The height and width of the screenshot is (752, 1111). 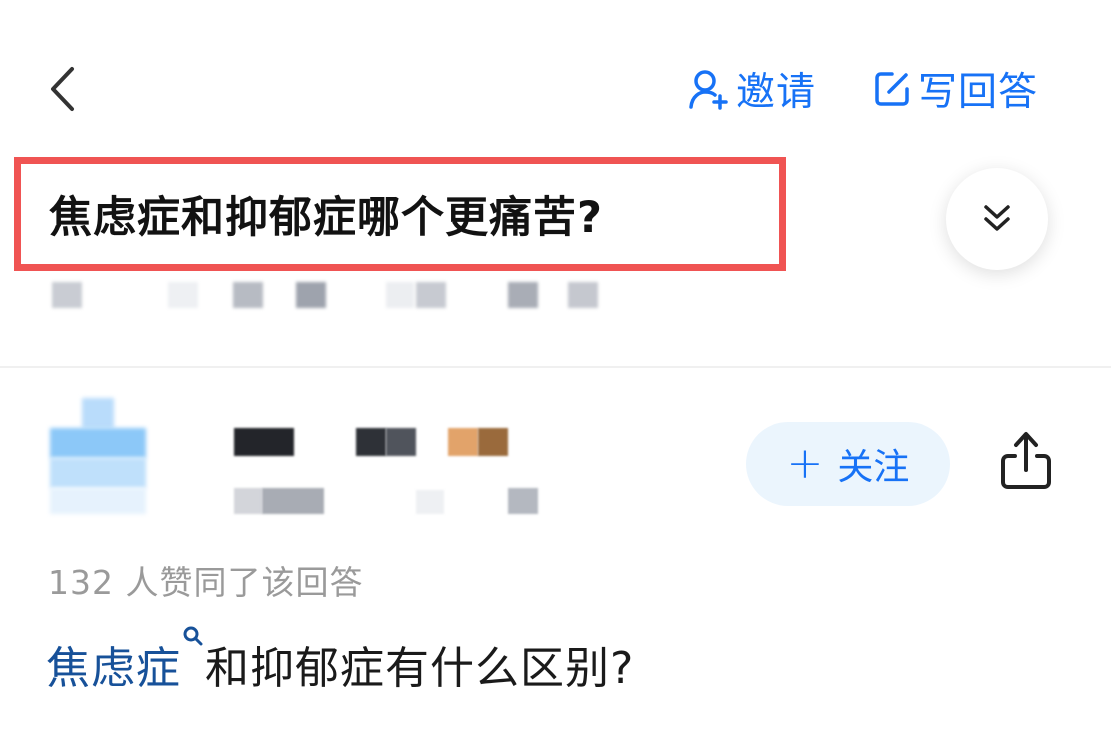 What do you see at coordinates (805, 463) in the screenshot?
I see `plus-icon: +` at bounding box center [805, 463].